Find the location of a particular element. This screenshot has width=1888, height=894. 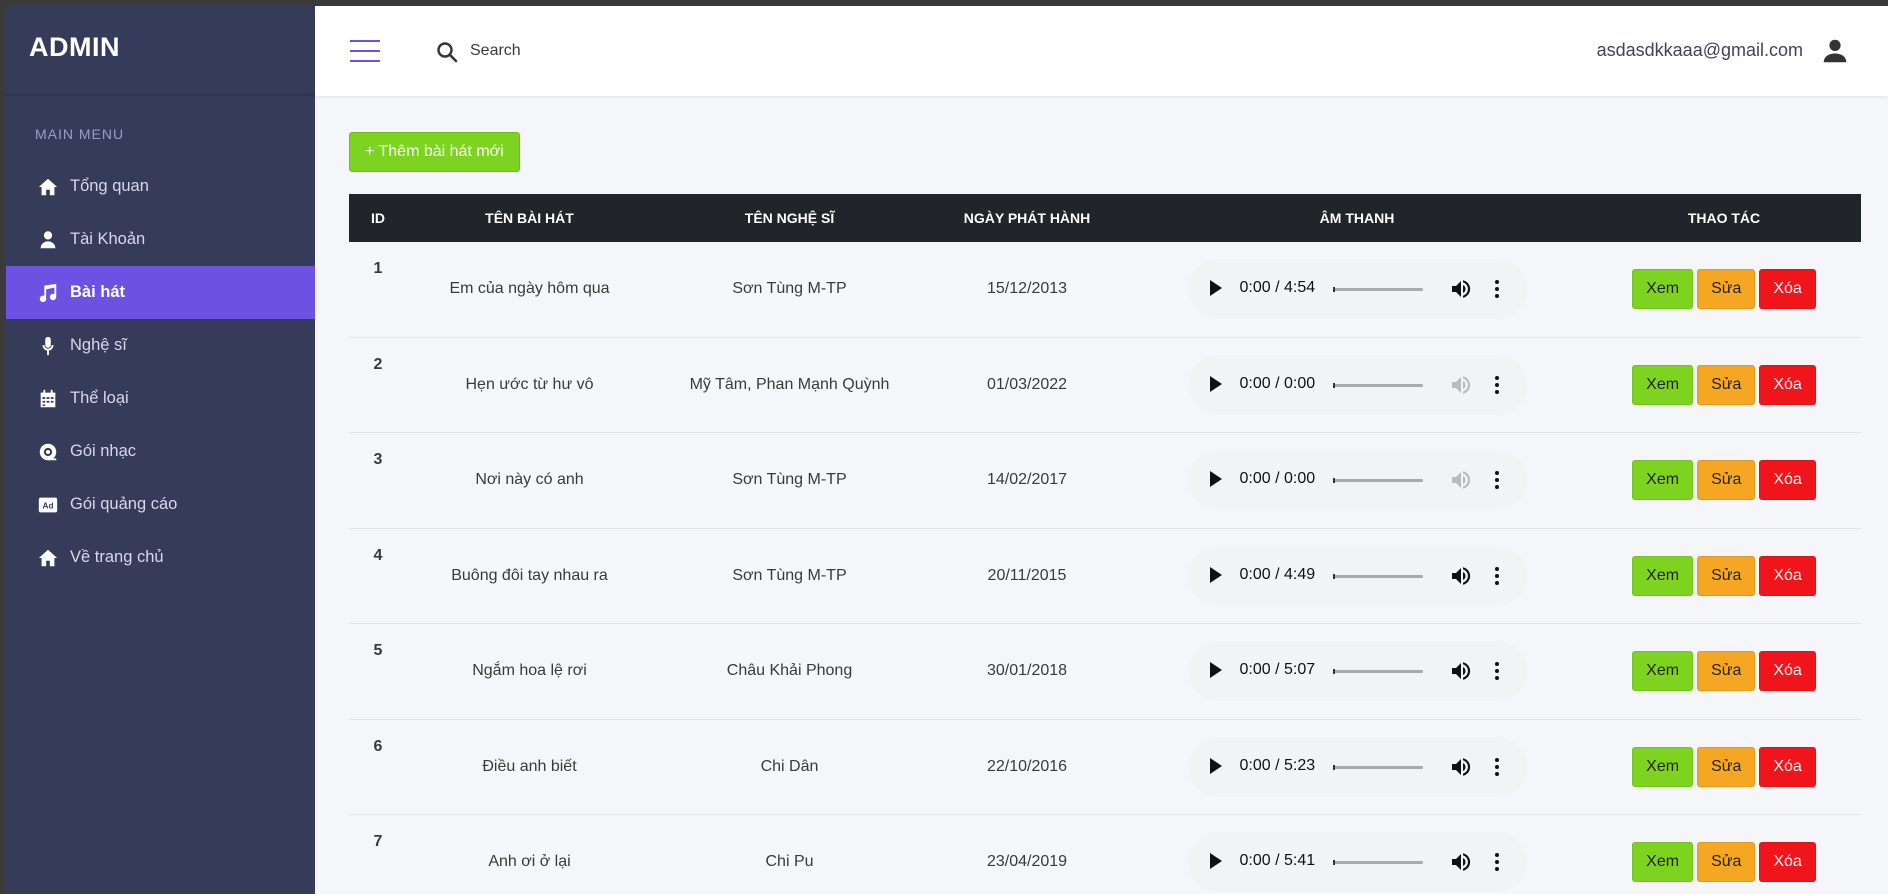

sidebar-item: Tài Khoản is located at coordinates (160, 239).